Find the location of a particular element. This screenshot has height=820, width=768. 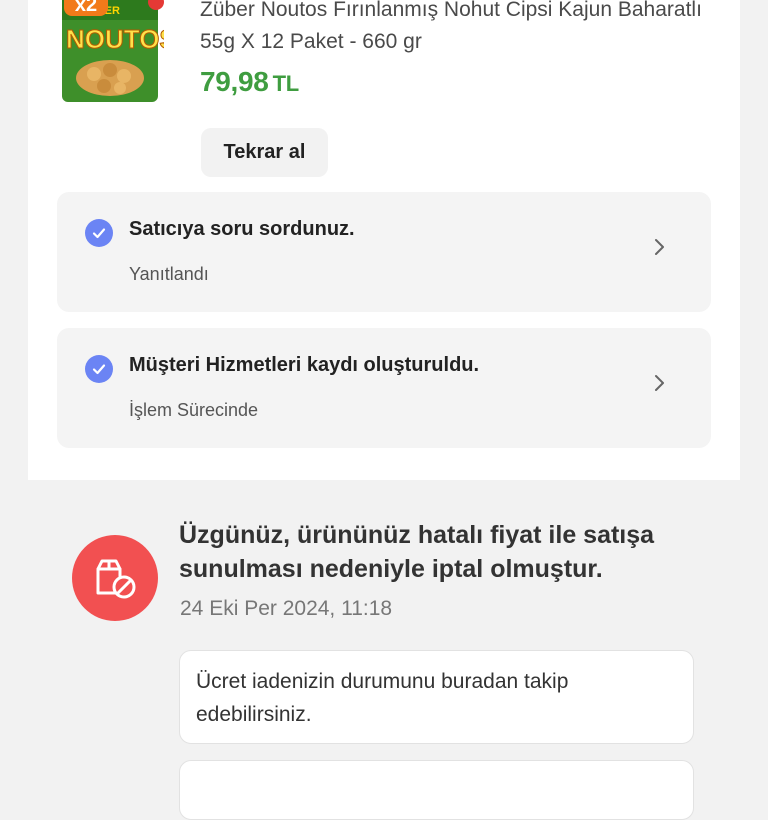

product-price: 79,98 TL is located at coordinates (249, 82).